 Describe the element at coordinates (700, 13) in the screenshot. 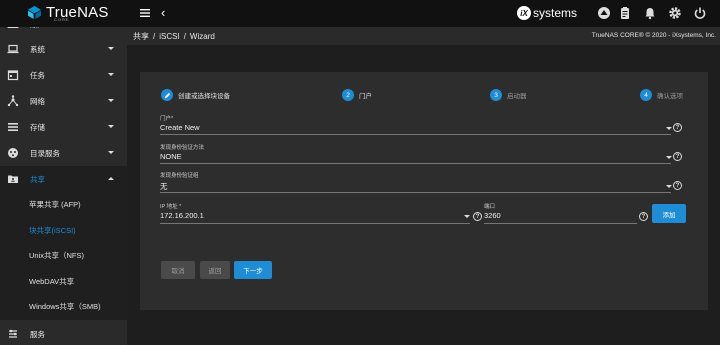

I see `power-icon` at that location.